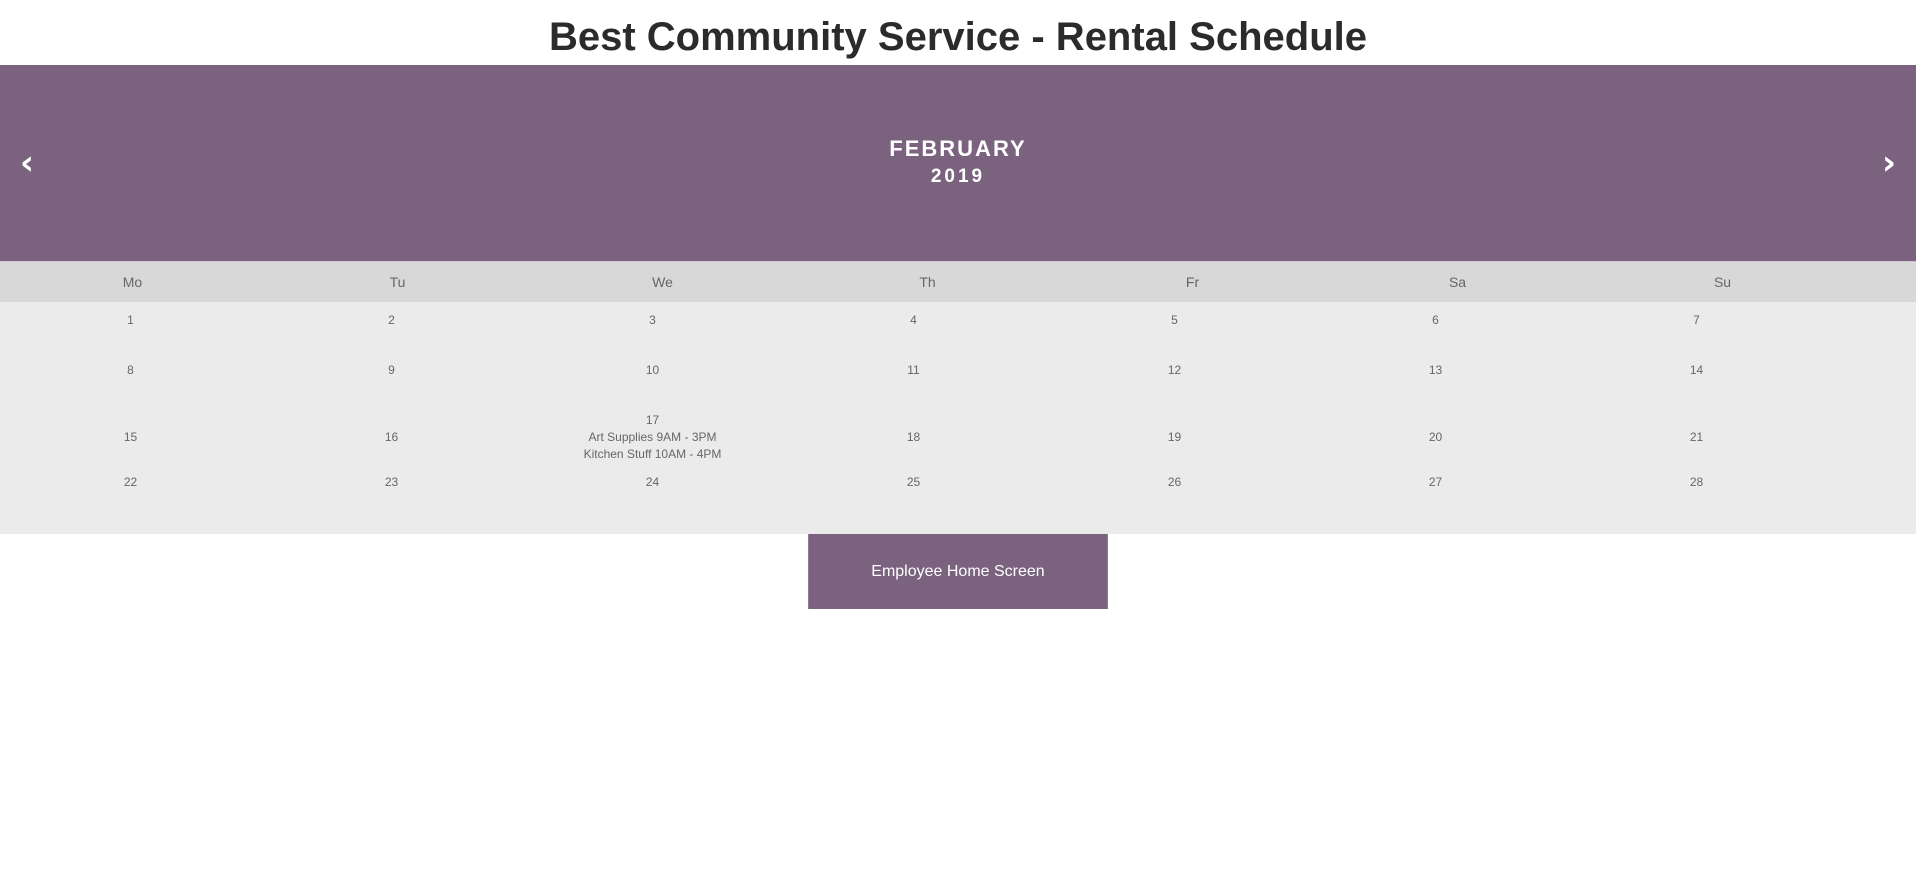  What do you see at coordinates (662, 282) in the screenshot?
I see `weekday-we: We` at bounding box center [662, 282].